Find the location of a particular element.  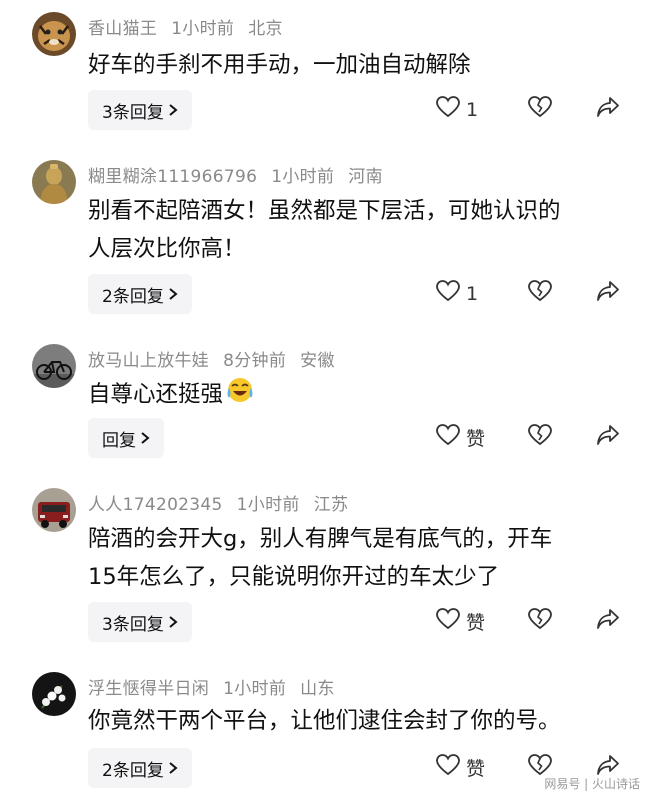

comment-meta: 浮生惬得半日闲 1小时前 山东 is located at coordinates (218, 686).